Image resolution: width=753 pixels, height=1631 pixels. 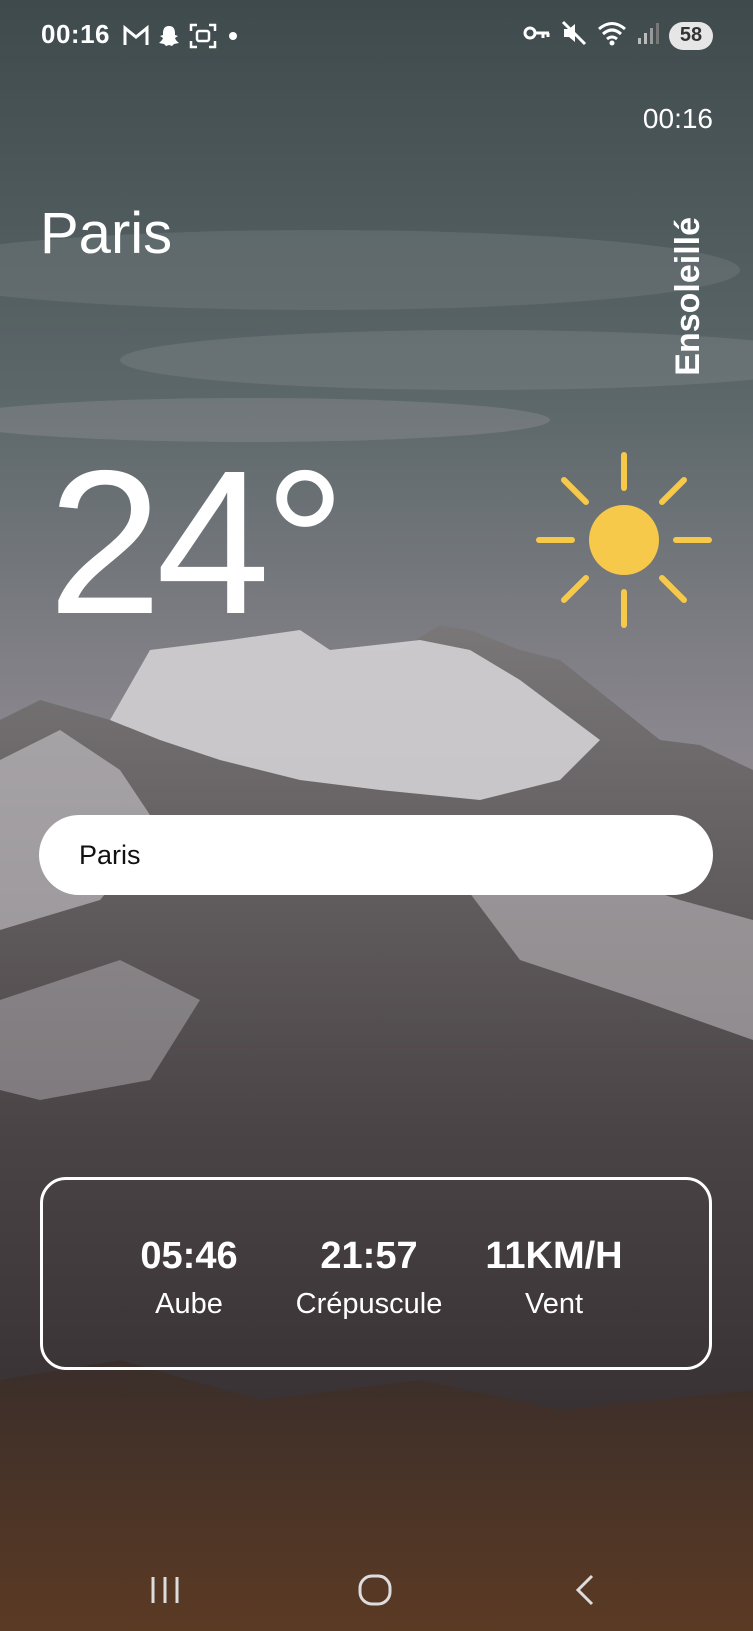 What do you see at coordinates (189, 1278) in the screenshot?
I see `stat-dawn: 05:46 Aube` at bounding box center [189, 1278].